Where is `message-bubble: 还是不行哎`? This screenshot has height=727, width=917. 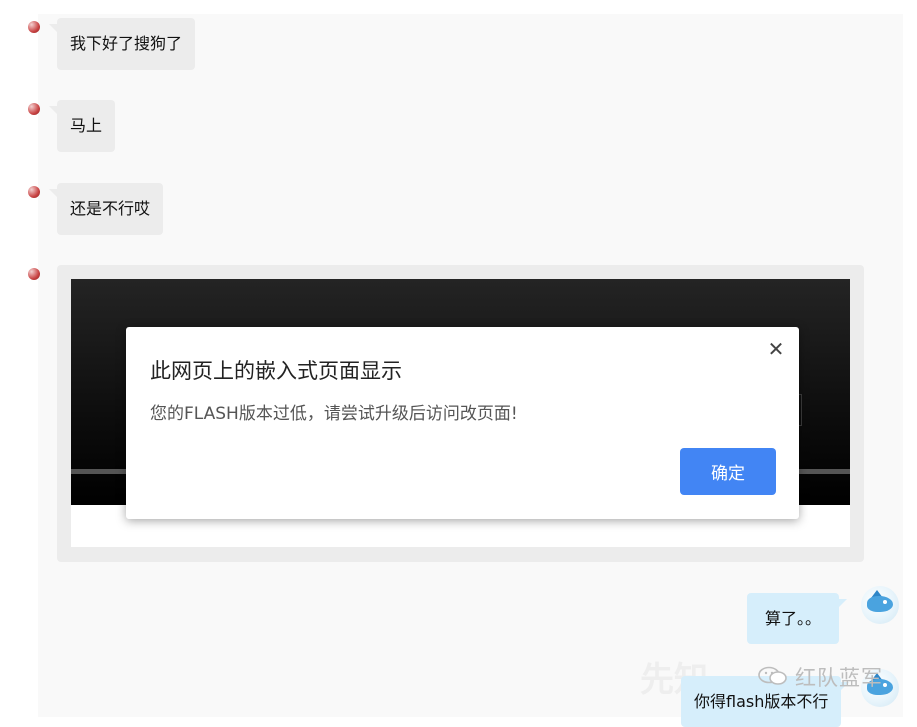
message-bubble: 还是不行哎 is located at coordinates (106, 209).